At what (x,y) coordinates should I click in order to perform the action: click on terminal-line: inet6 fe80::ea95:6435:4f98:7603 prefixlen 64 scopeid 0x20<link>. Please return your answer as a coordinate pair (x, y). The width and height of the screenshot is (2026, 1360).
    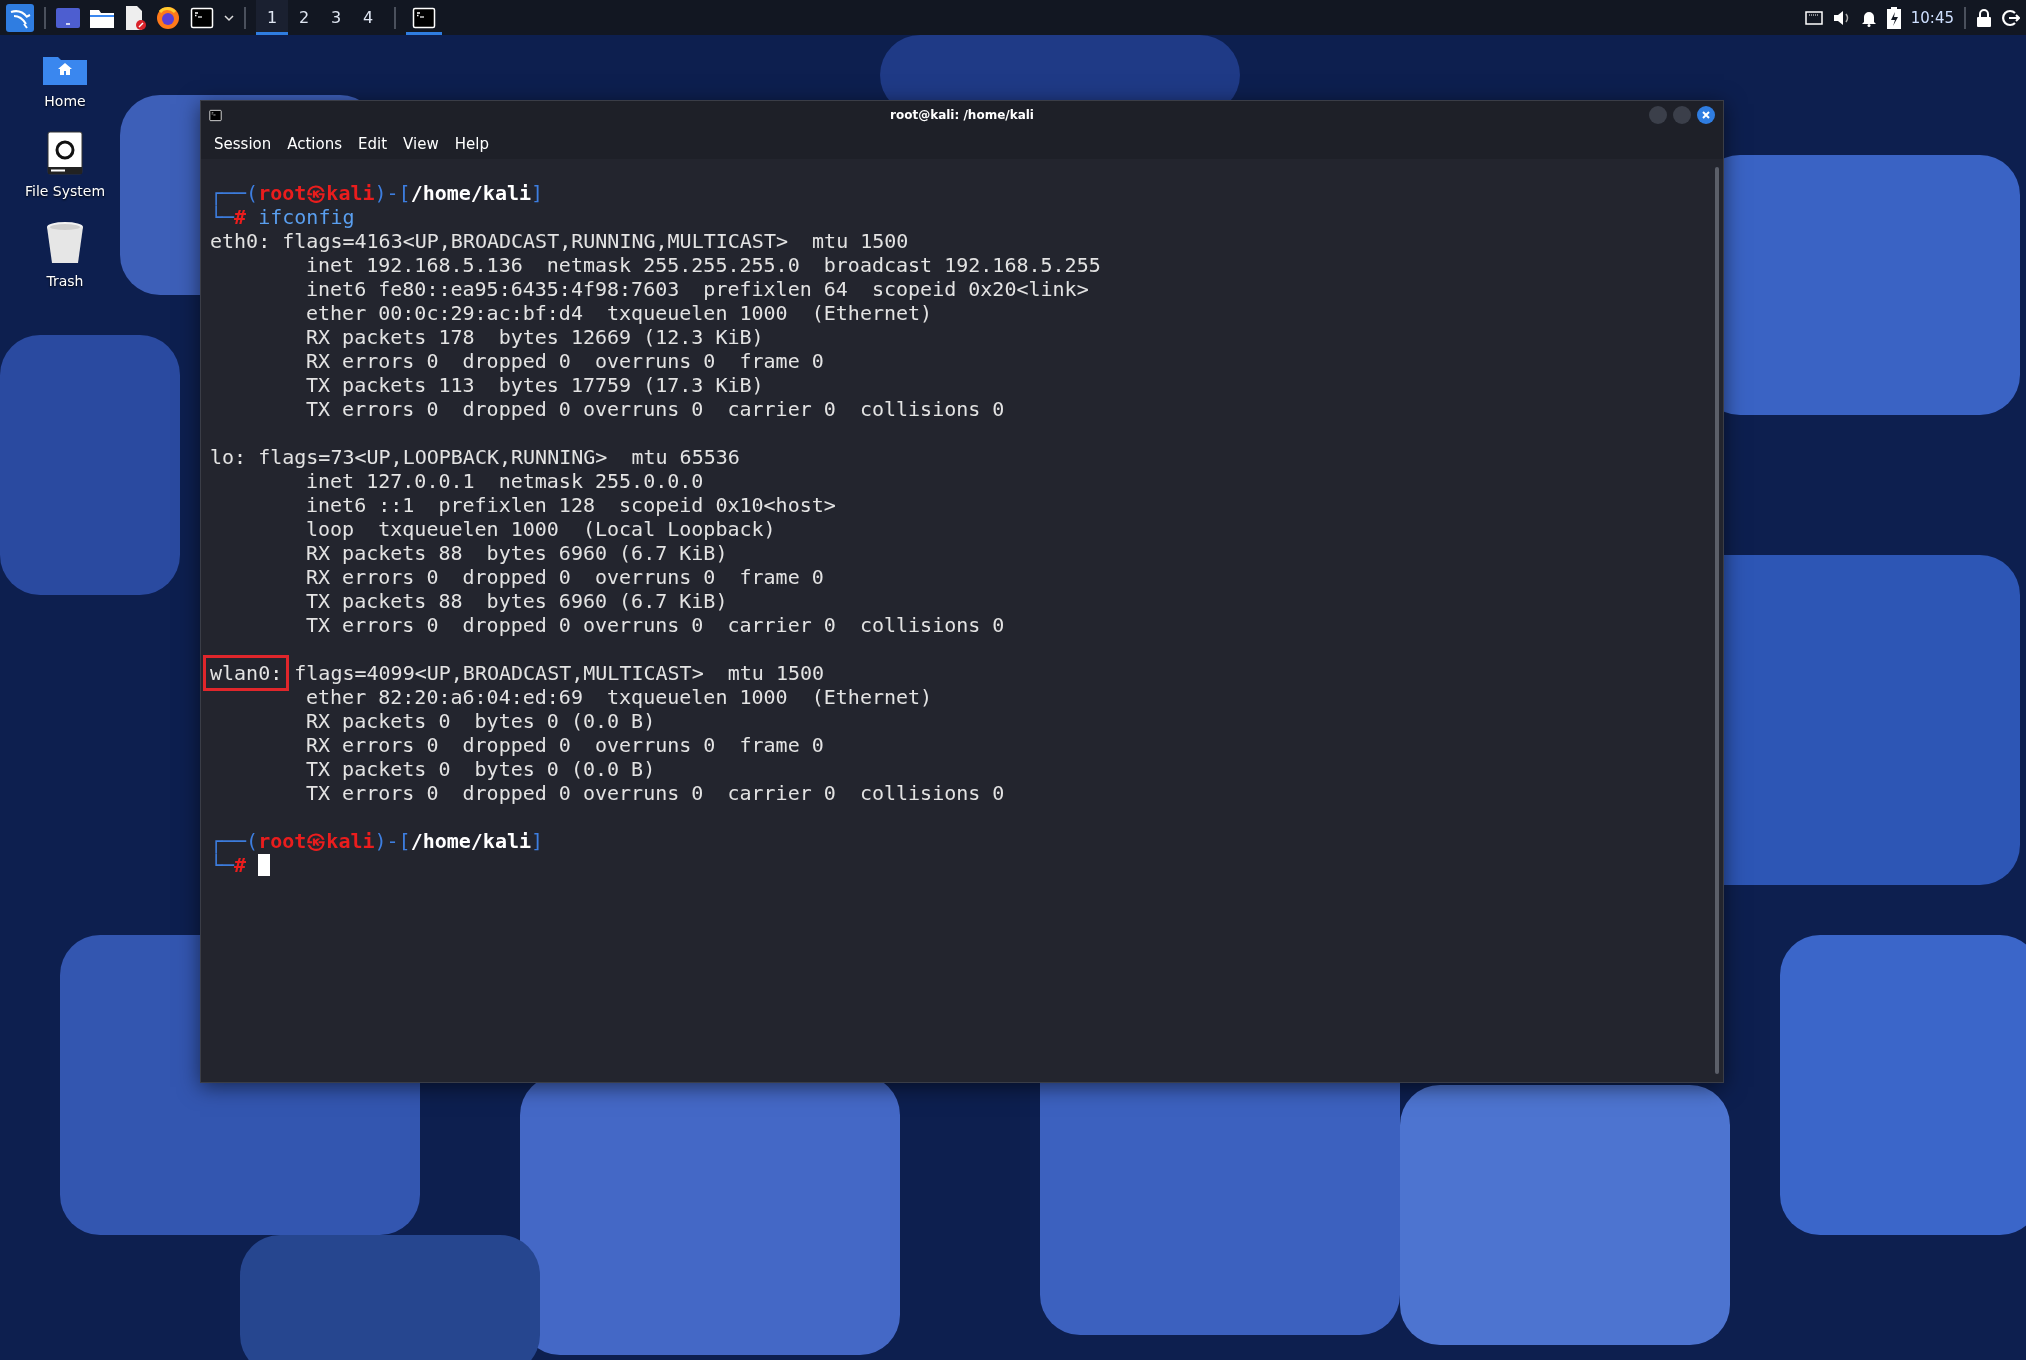
    Looking at the image, I should click on (697, 289).